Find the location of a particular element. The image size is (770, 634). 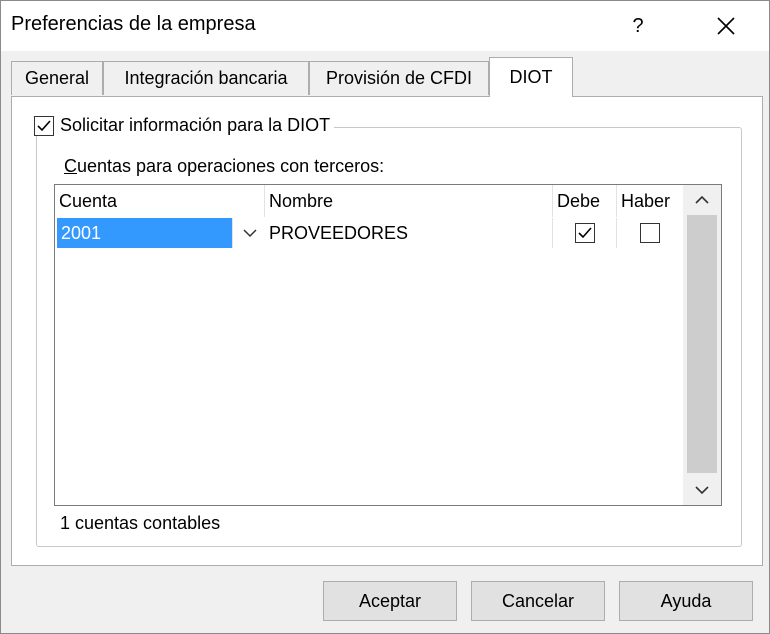

debe-cell is located at coordinates (585, 233).